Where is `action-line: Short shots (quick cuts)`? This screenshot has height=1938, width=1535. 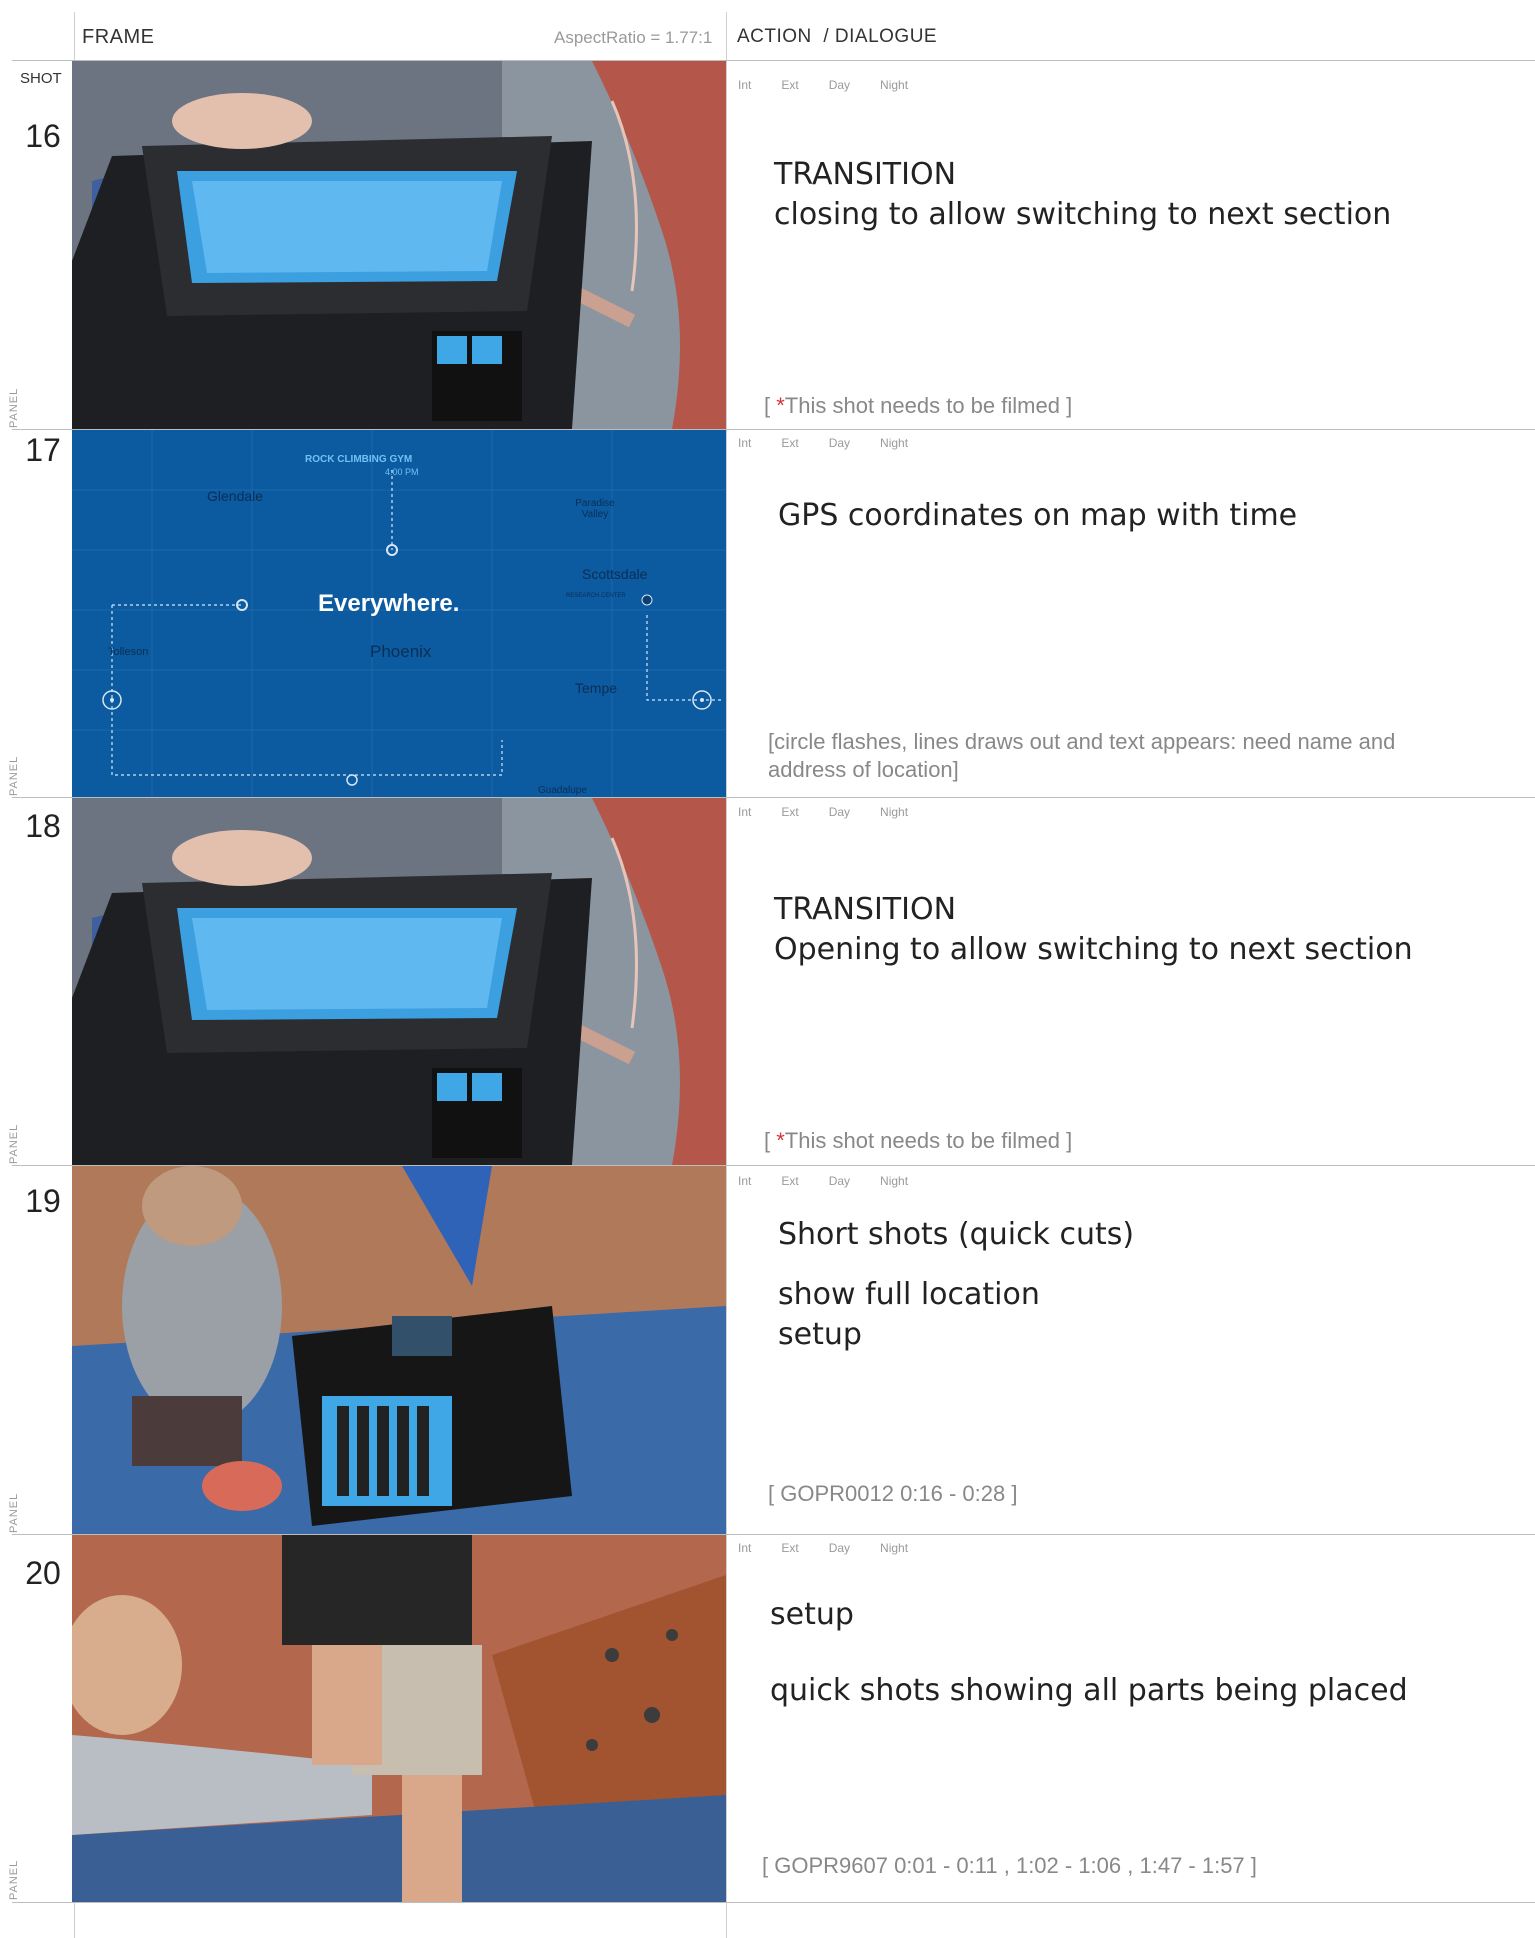
action-line: Short shots (quick cuts) is located at coordinates (956, 1234).